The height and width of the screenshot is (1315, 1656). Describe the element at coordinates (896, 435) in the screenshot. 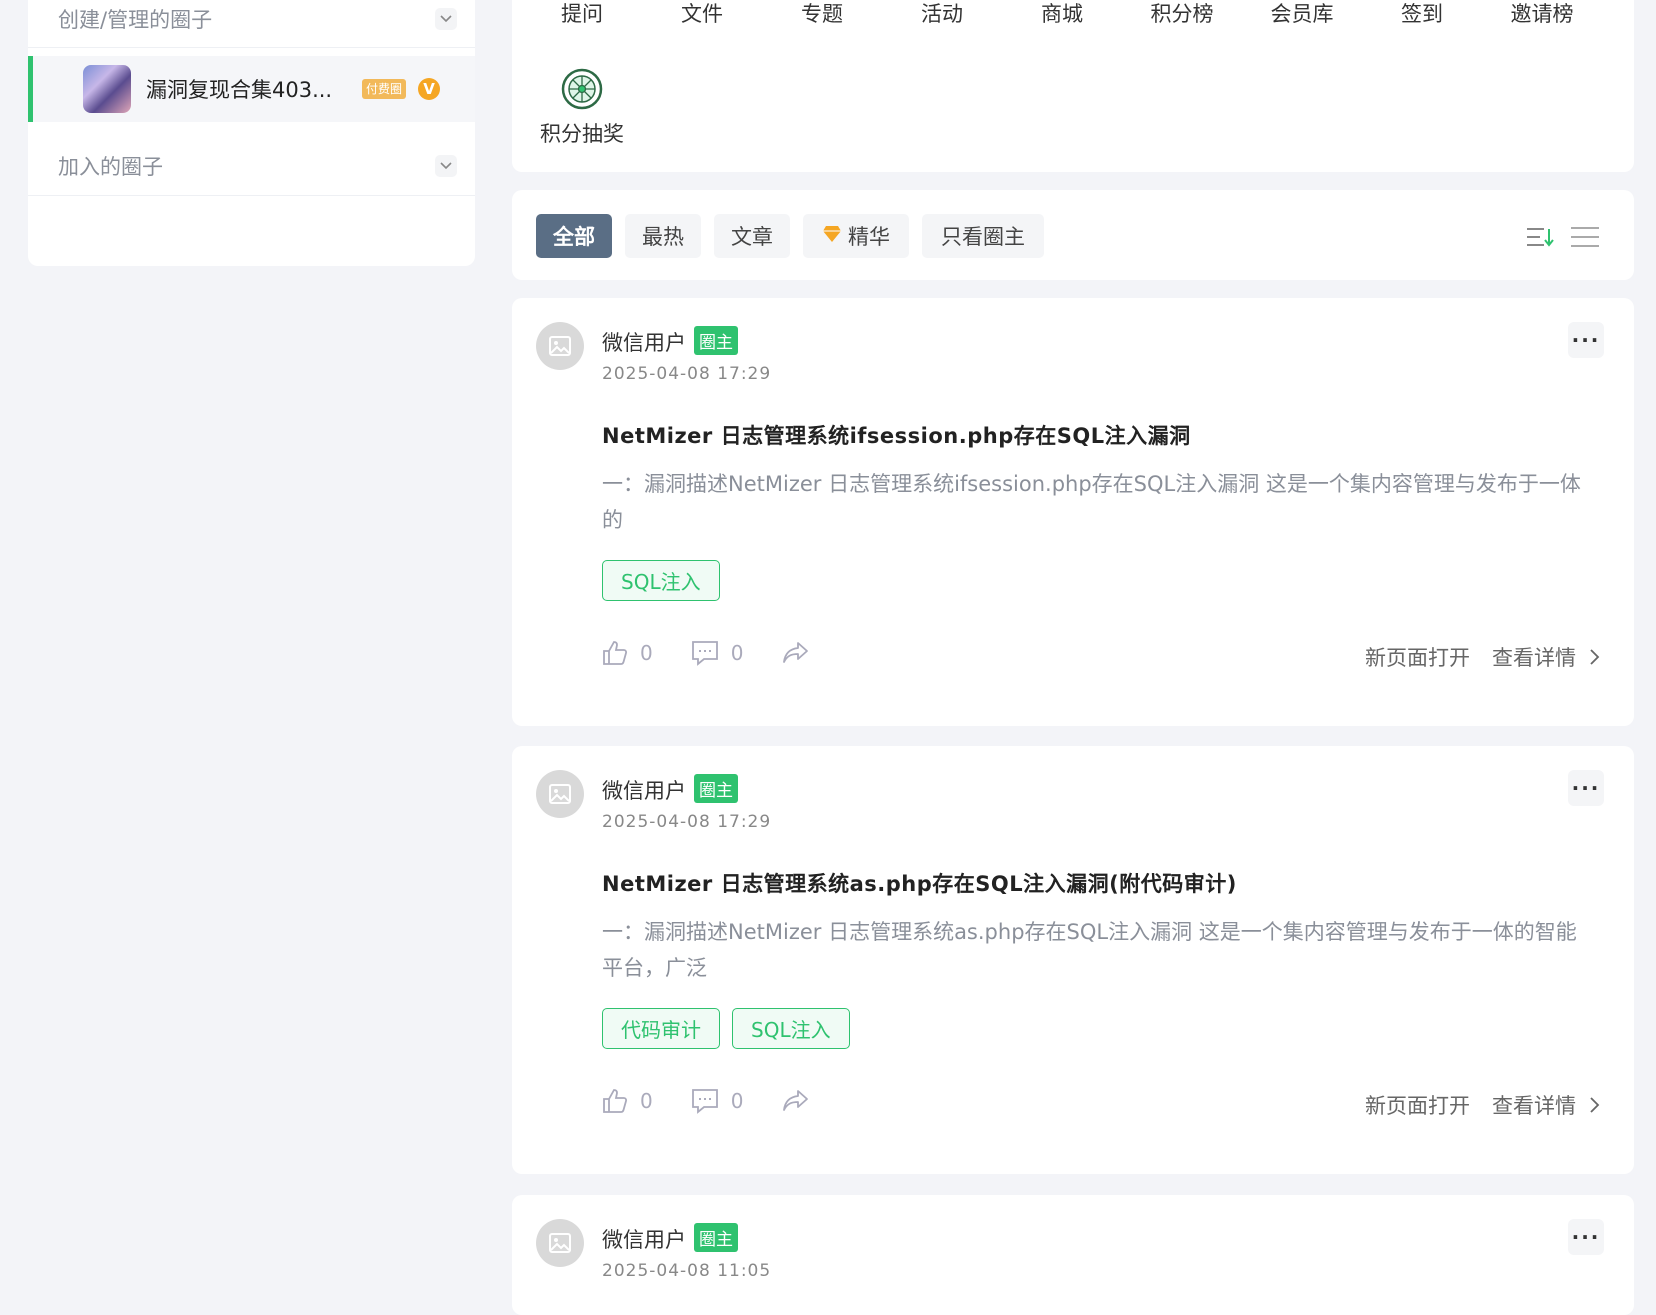

I see `post-title: NetMizer 日志管理系统ifsession.php存在SQL注入漏洞` at that location.